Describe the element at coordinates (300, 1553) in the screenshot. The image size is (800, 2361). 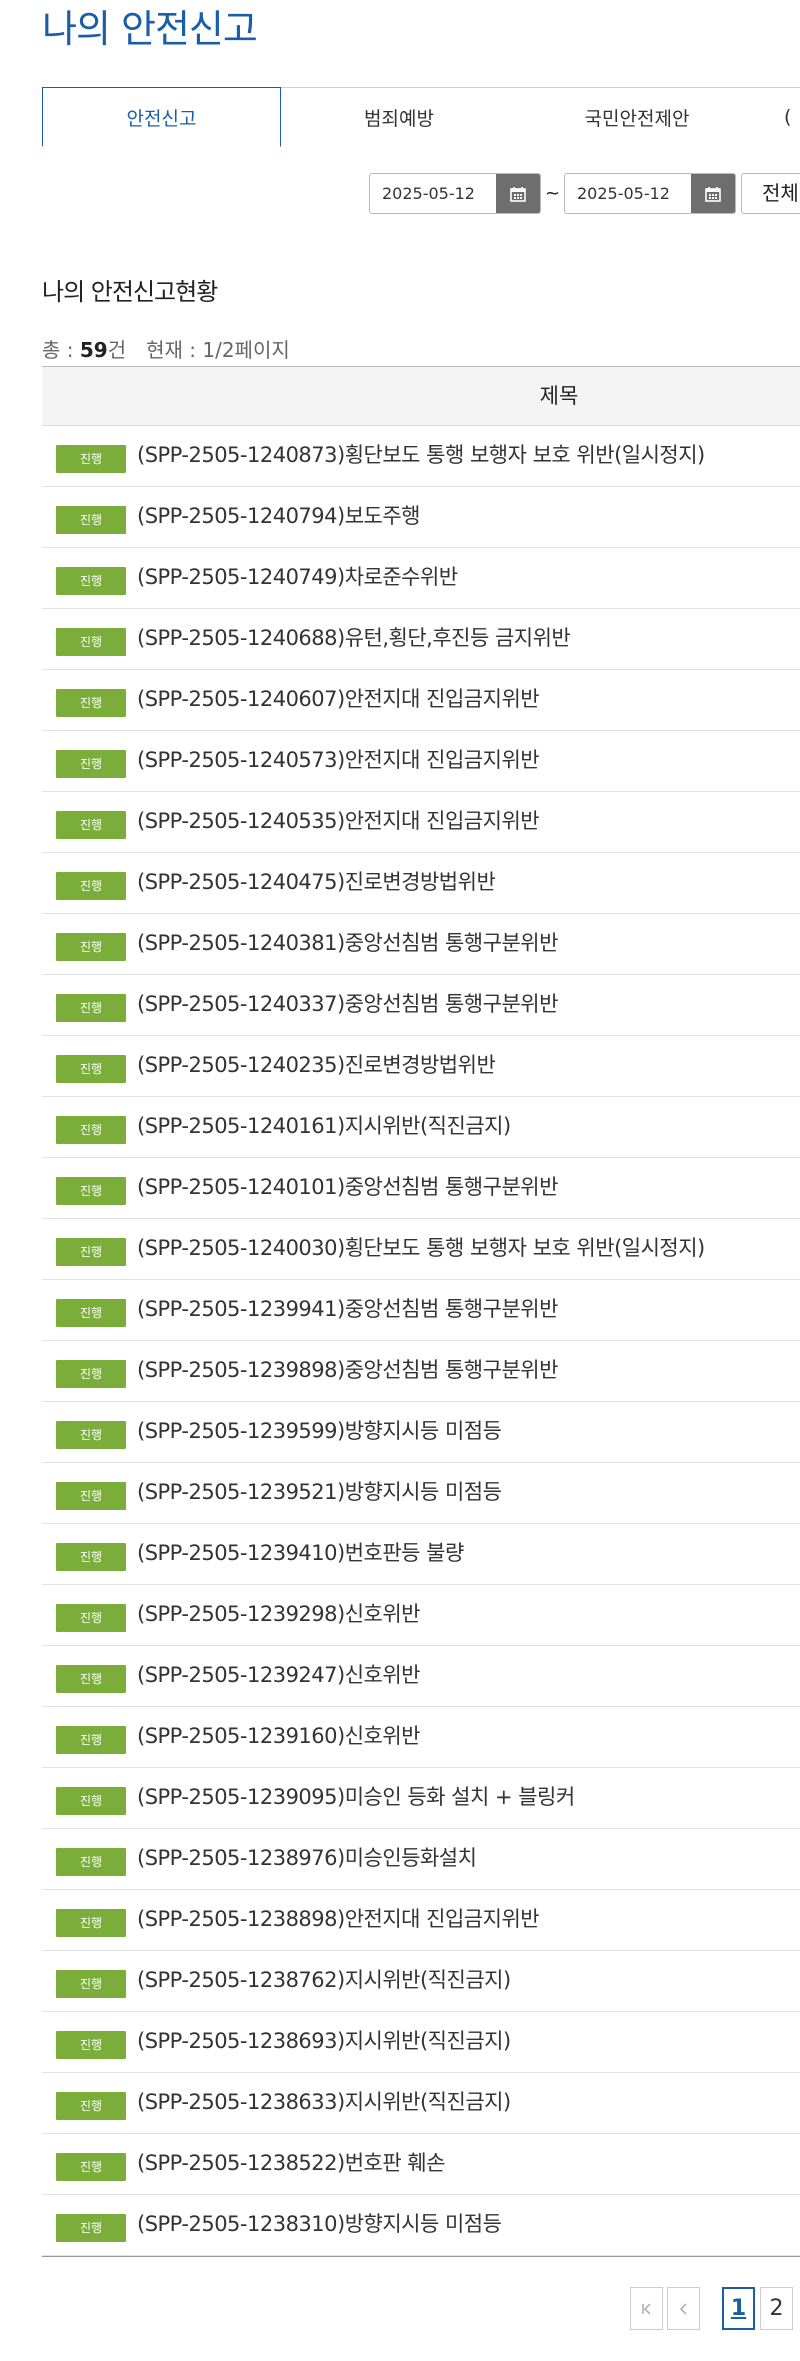
I see `report-title-link: (SPP-2505-1239410)번호판등 불량` at that location.